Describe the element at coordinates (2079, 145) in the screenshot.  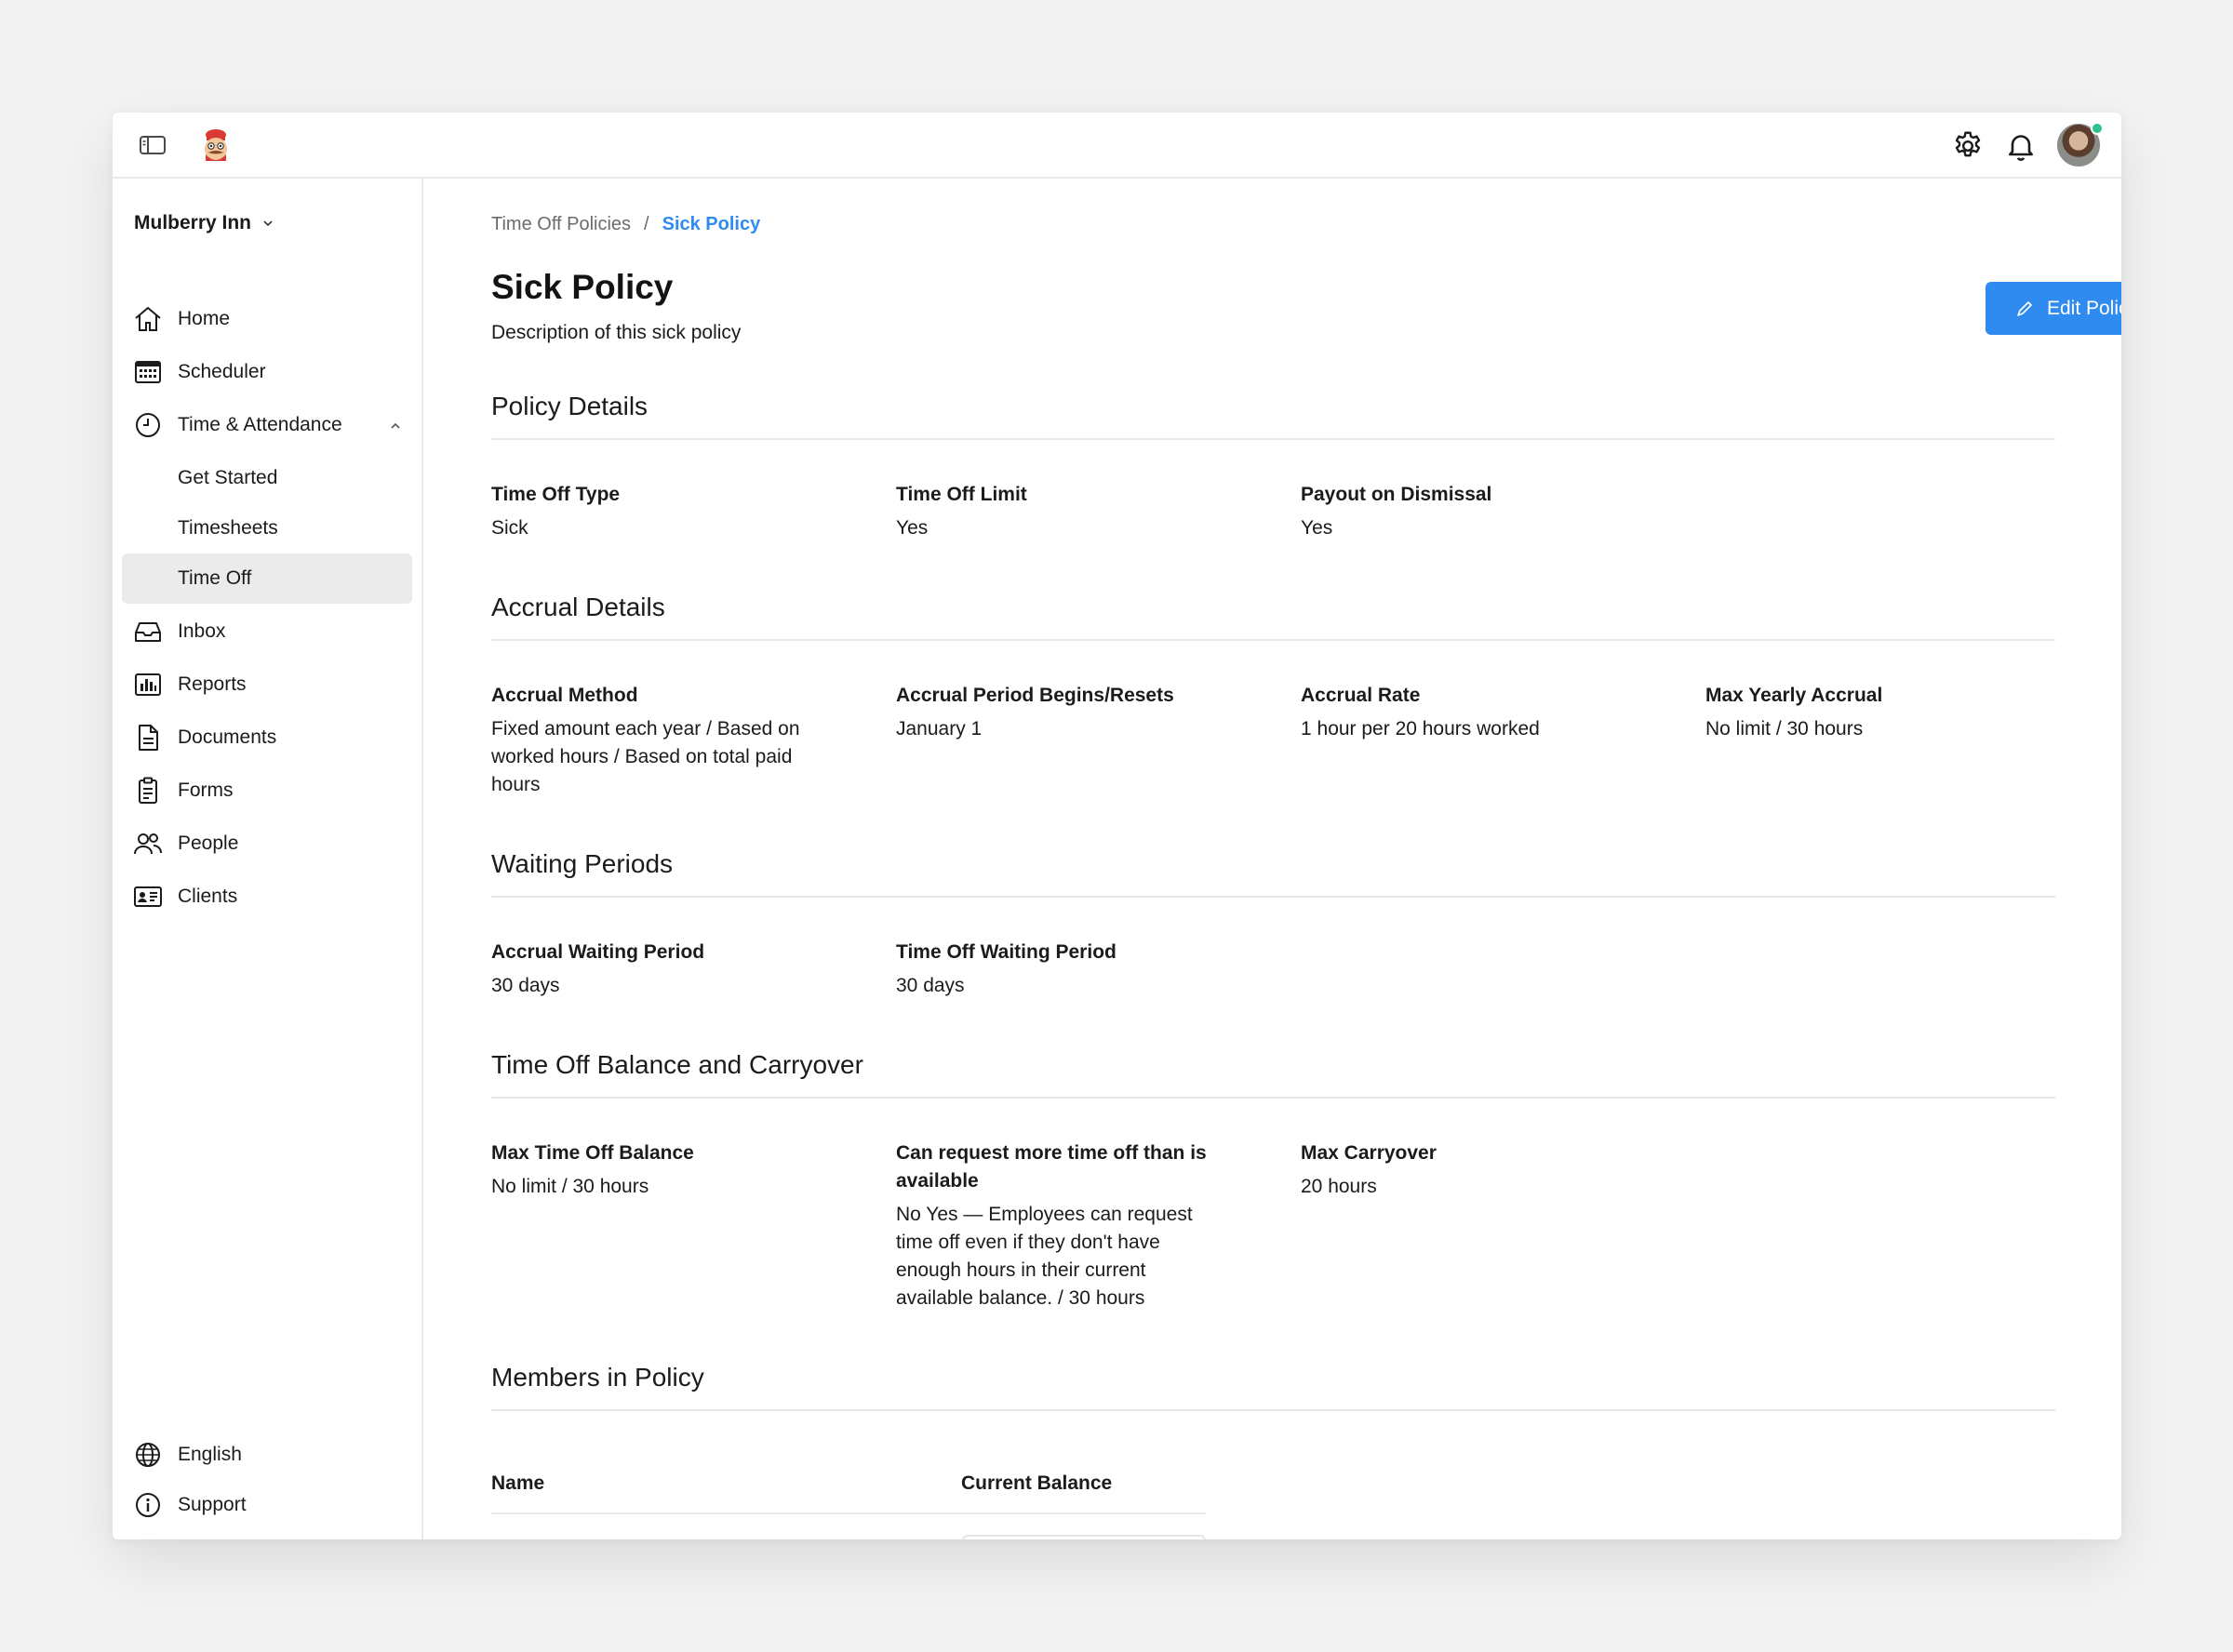
I see `user-avatar` at that location.